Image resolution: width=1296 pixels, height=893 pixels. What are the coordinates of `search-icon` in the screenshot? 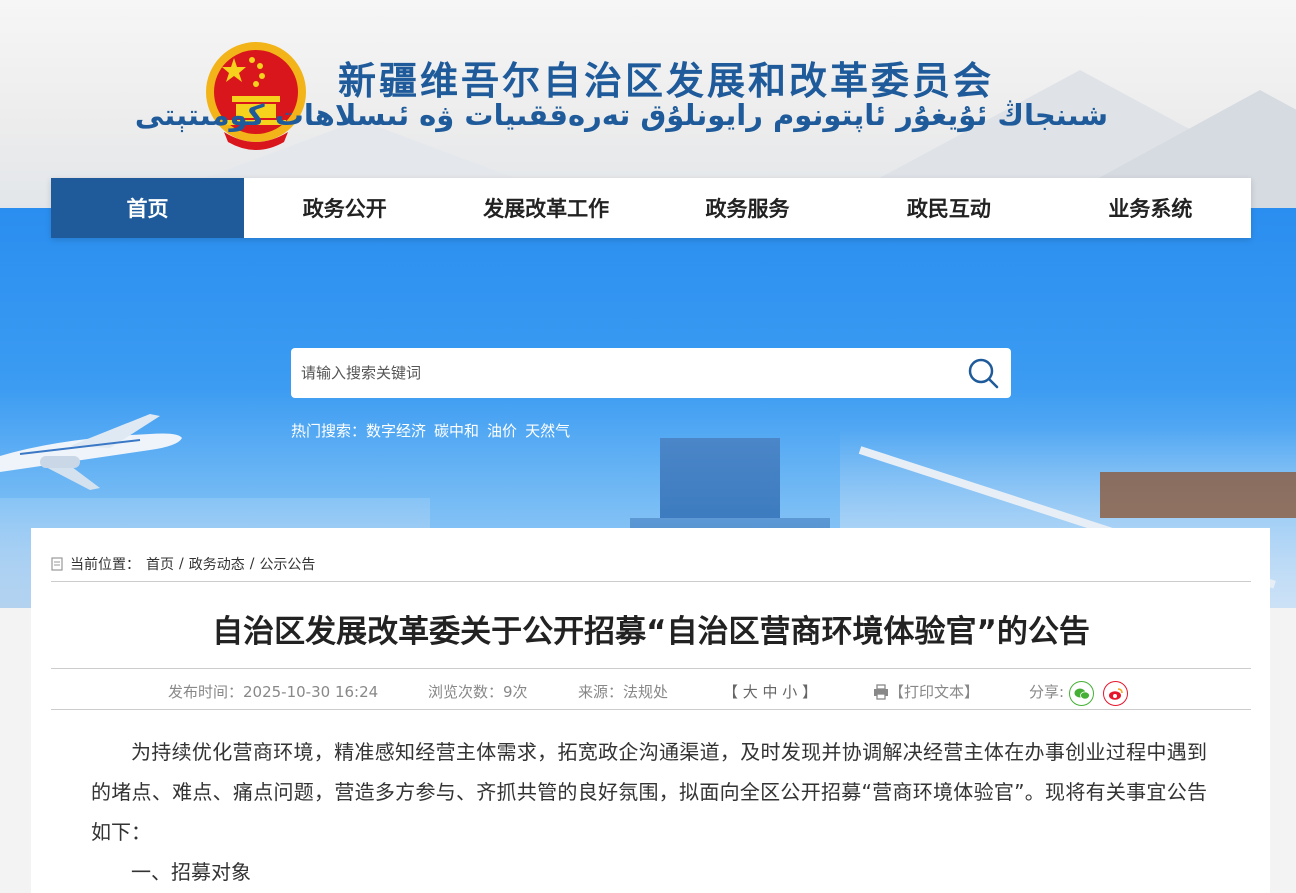 It's located at (983, 373).